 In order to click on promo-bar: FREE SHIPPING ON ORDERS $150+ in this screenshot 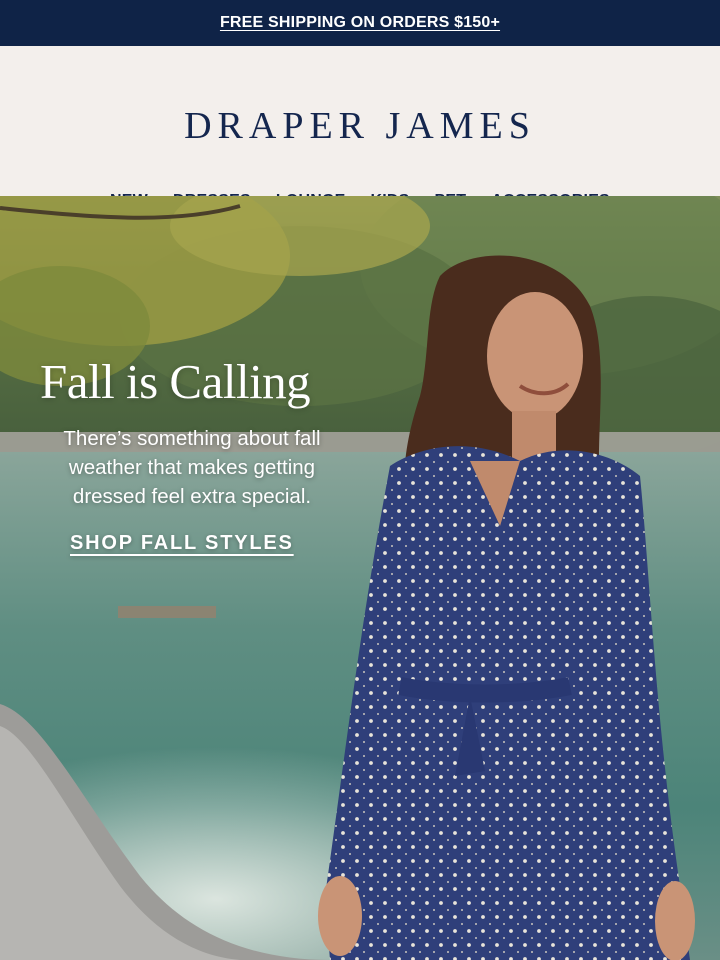, I will do `click(360, 23)`.